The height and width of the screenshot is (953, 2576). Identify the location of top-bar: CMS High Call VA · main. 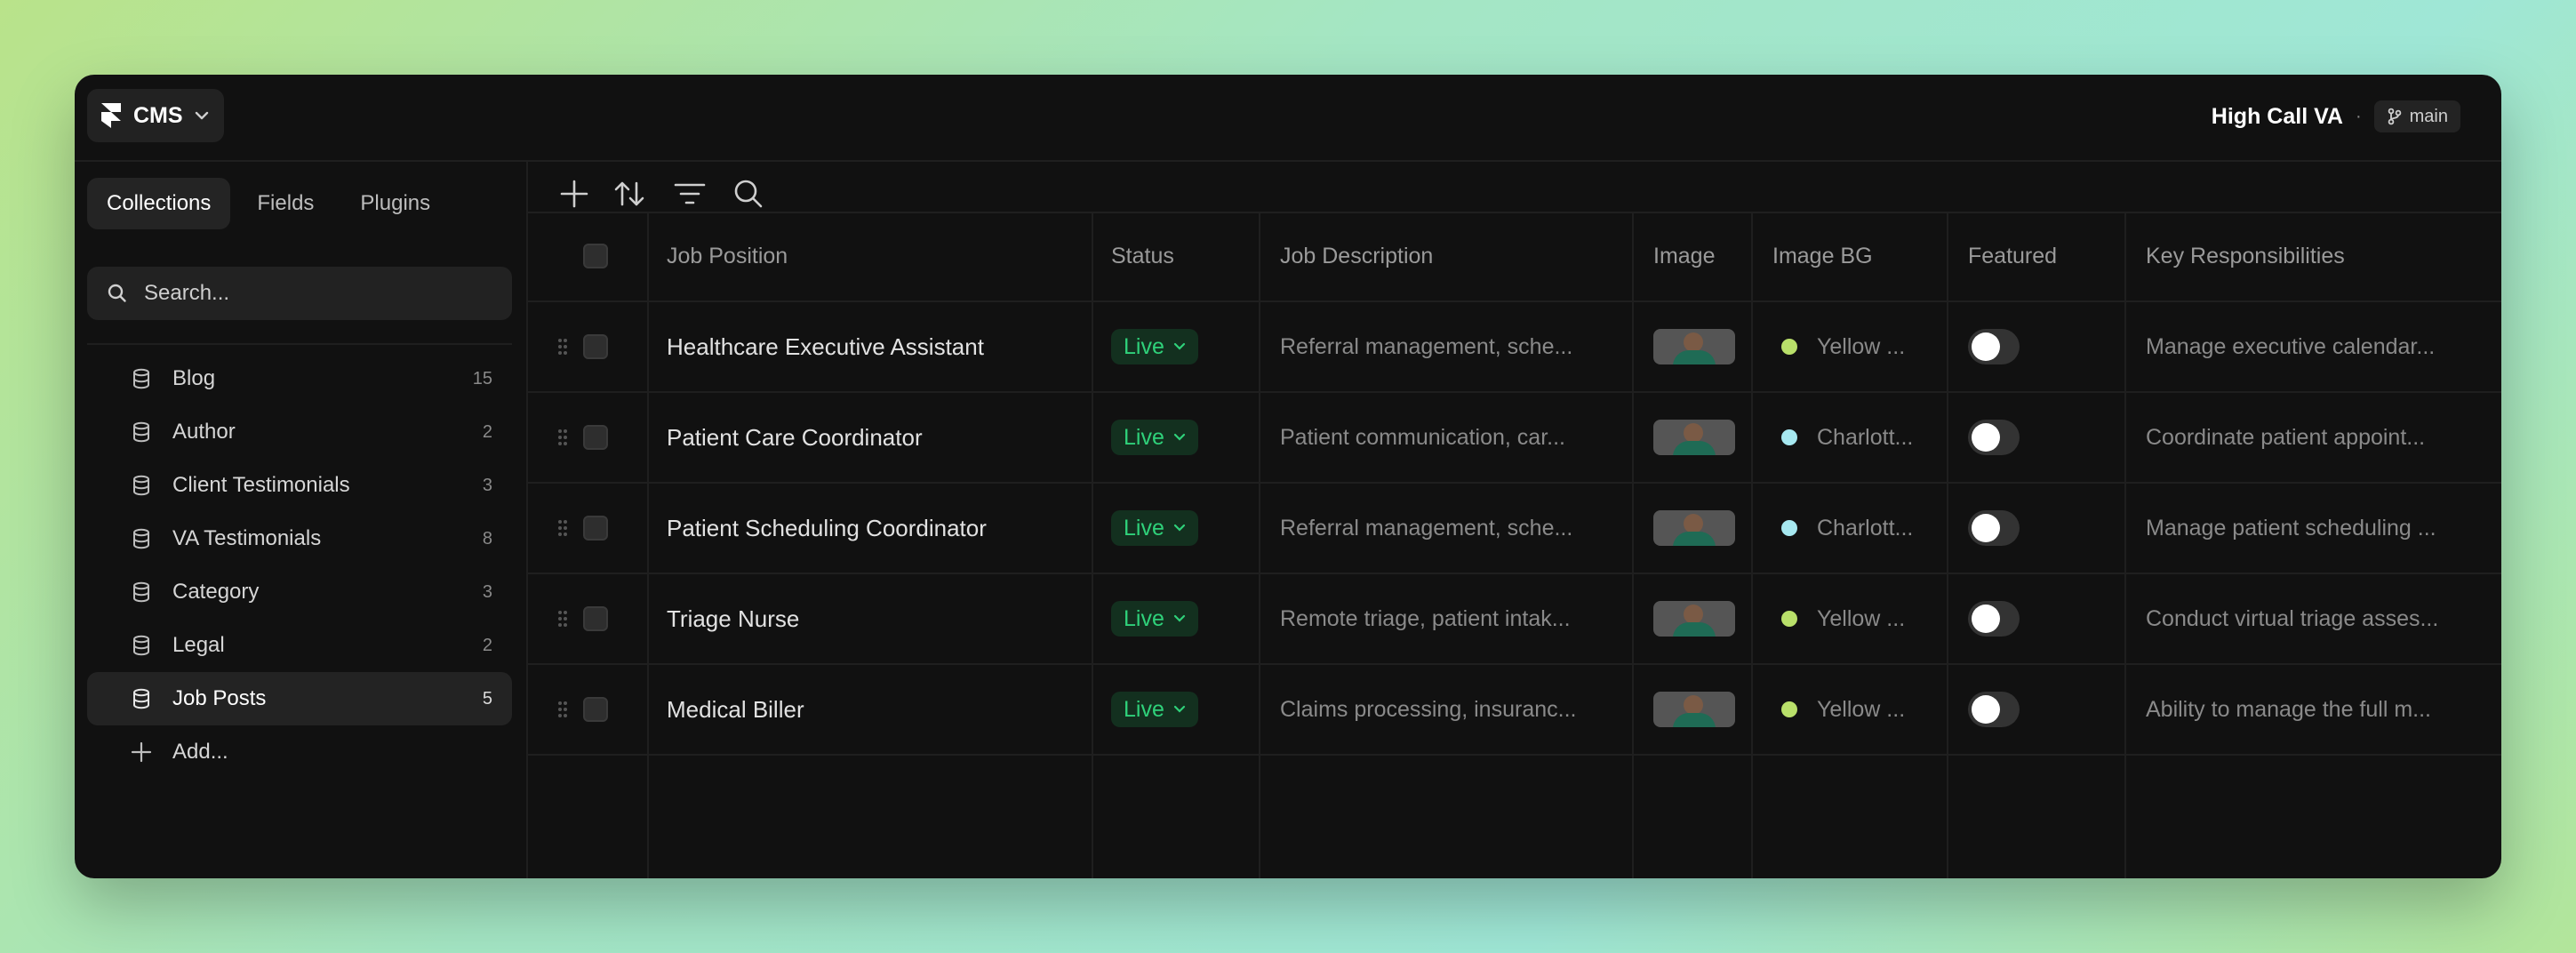
(1288, 118).